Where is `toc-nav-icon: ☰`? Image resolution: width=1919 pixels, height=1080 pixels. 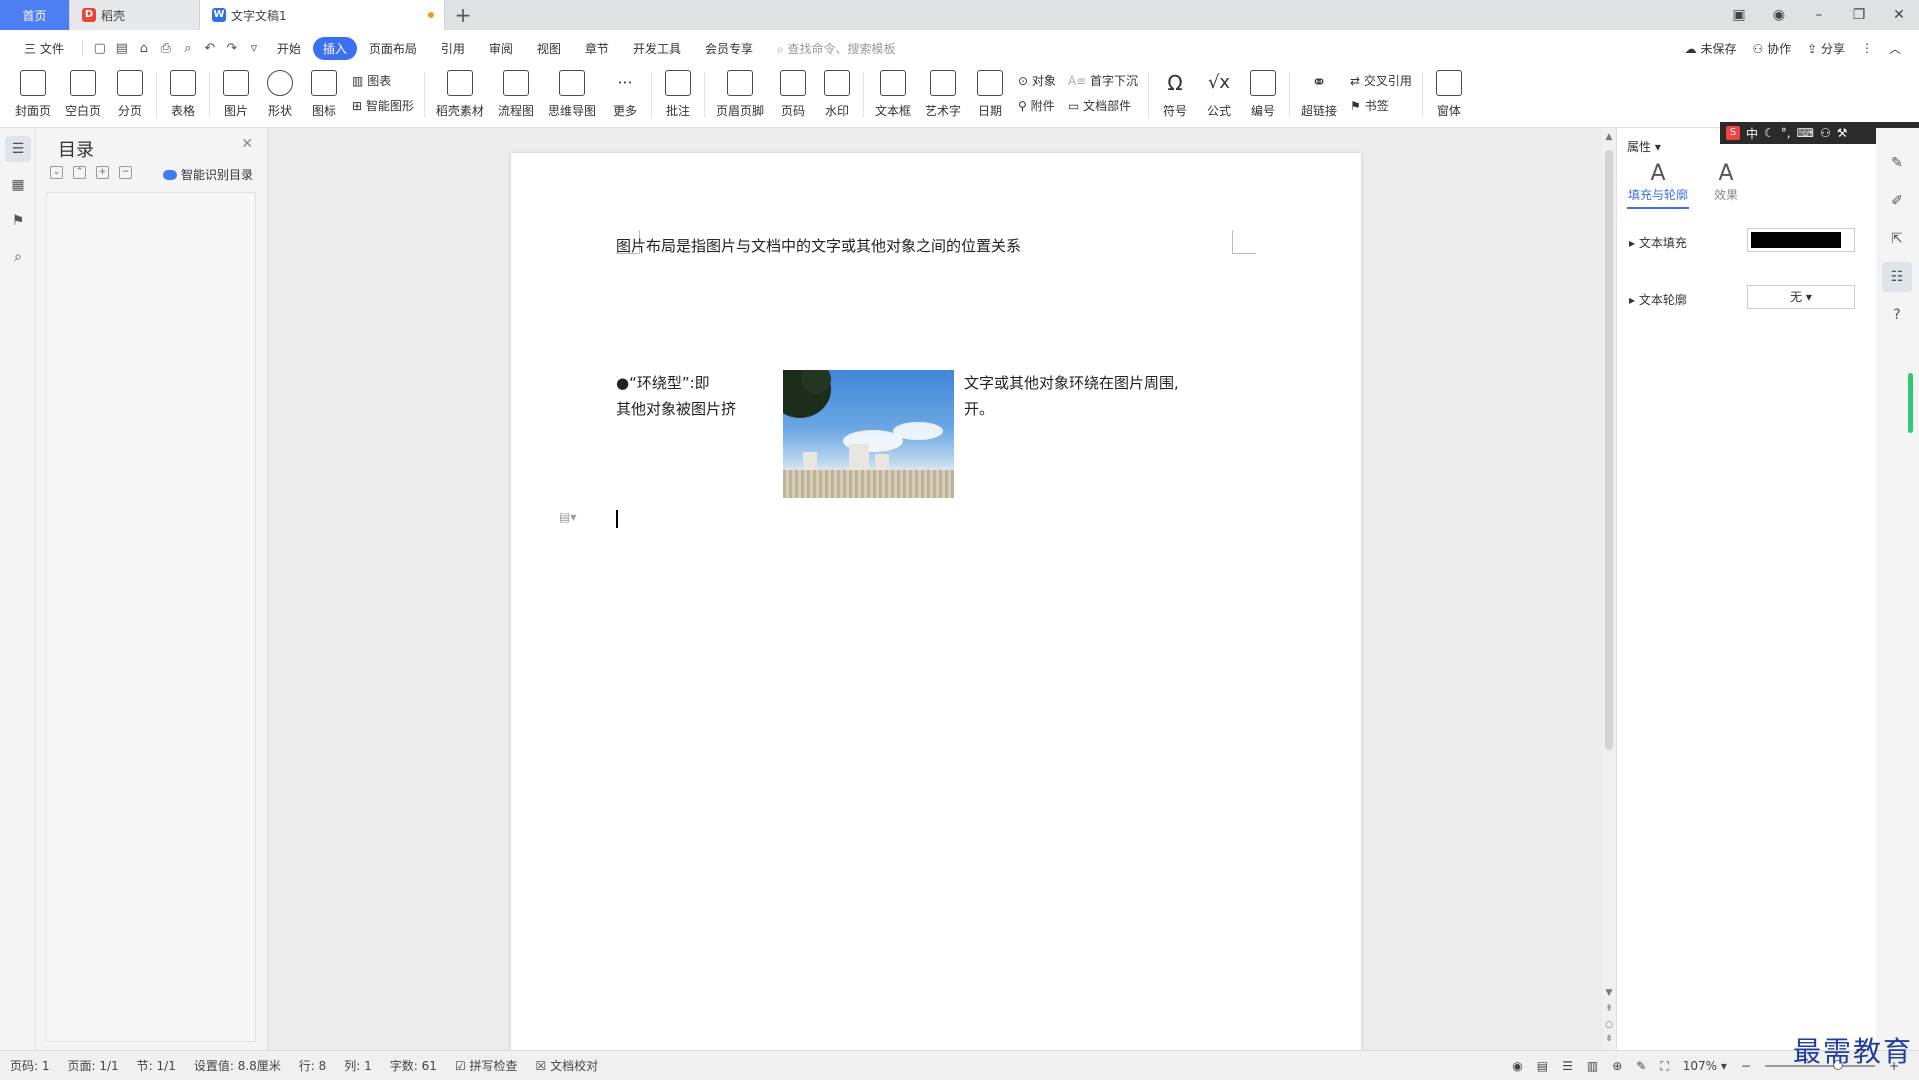
toc-nav-icon: ☰ is located at coordinates (18, 149).